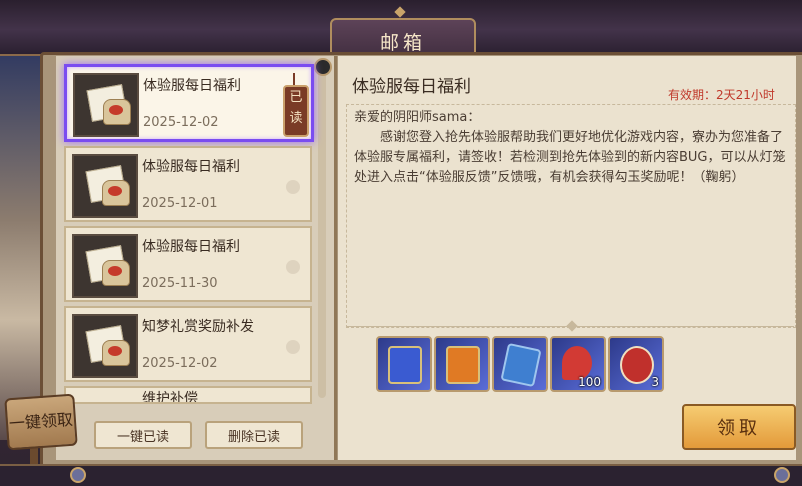 Image resolution: width=802 pixels, height=486 pixels. What do you see at coordinates (417, 117) in the screenshot?
I see `mail-greeting: 亲爱的阴阳师sama：` at bounding box center [417, 117].